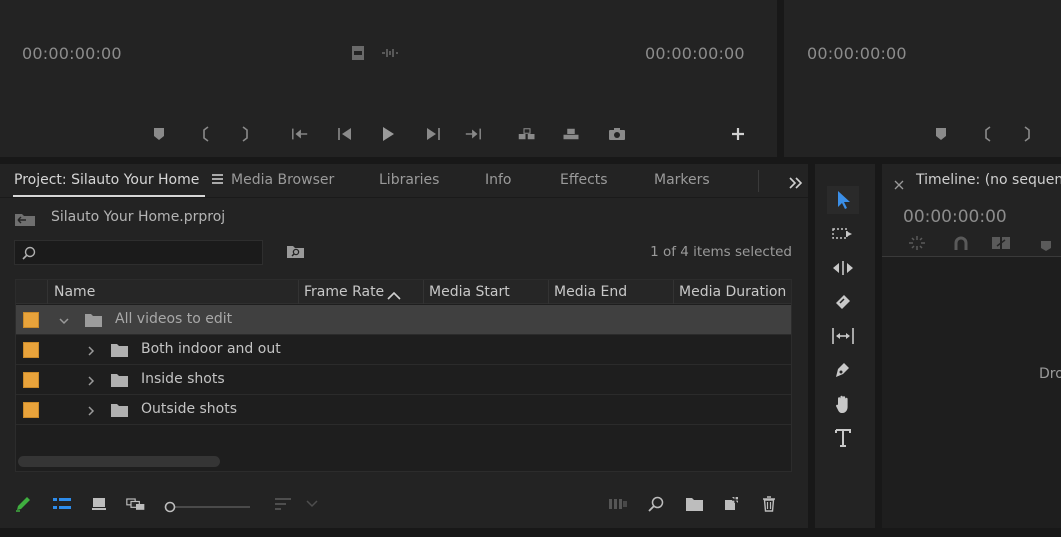 Image resolution: width=1061 pixels, height=537 pixels. What do you see at coordinates (403, 292) in the screenshot?
I see `table-header` at bounding box center [403, 292].